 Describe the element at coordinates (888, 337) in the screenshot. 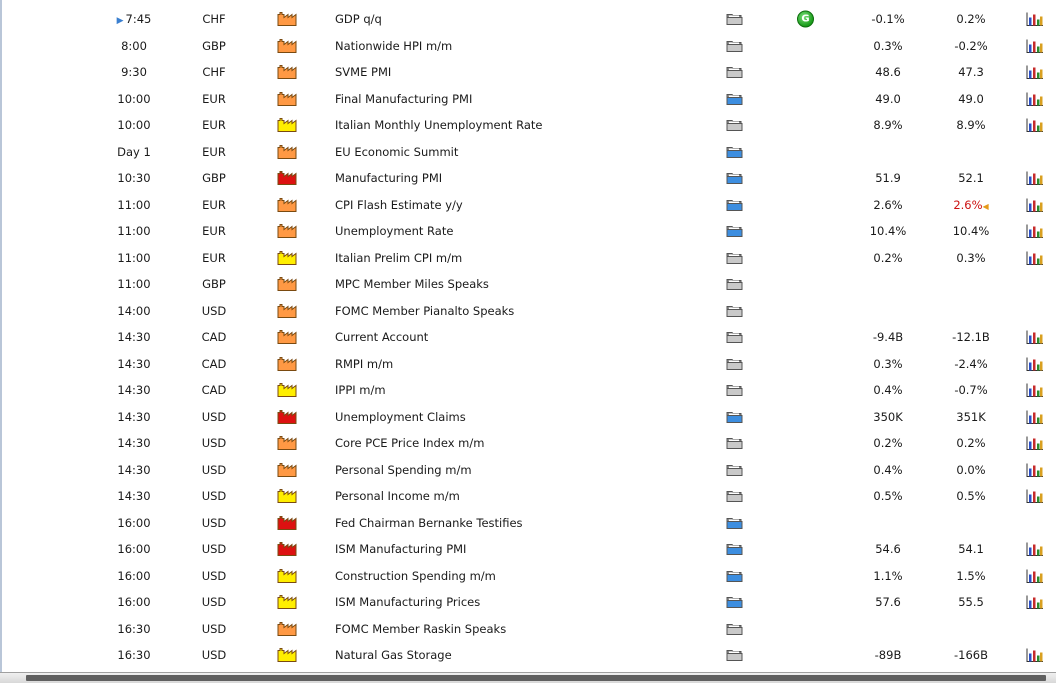

I see `actual-value: -9.4B` at that location.